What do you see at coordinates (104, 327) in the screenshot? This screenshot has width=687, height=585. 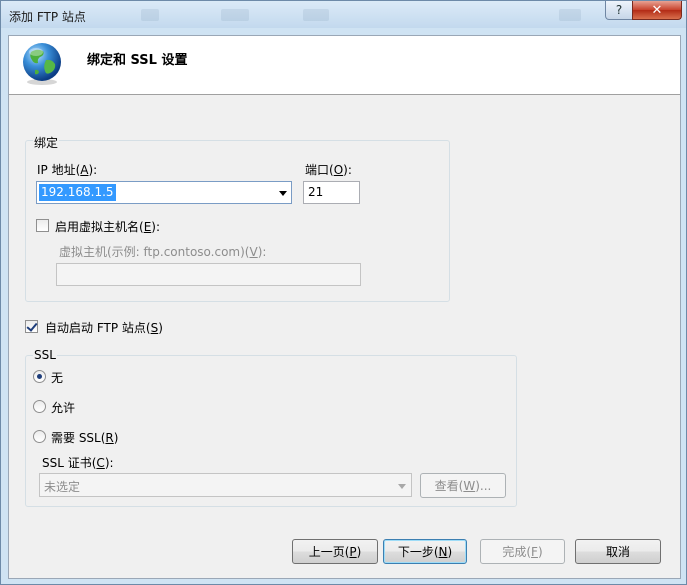 I see `auto-start-label: 自动启动 FTP 站点(S)` at bounding box center [104, 327].